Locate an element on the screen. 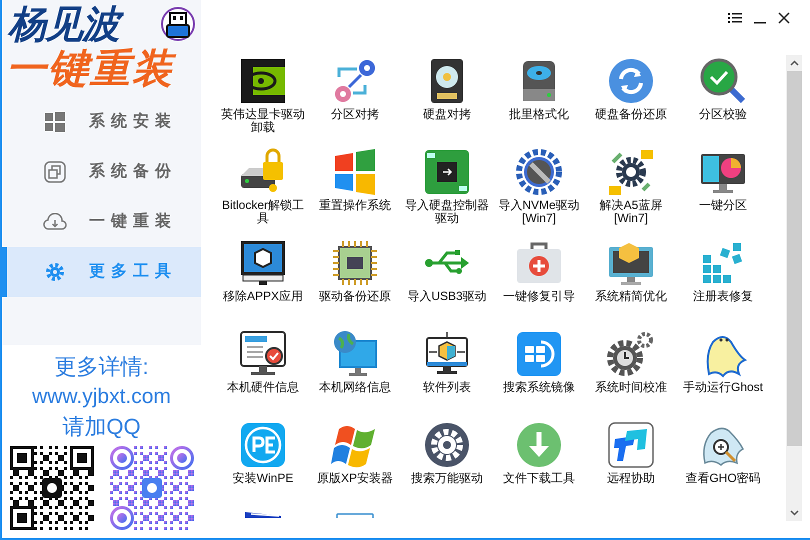  tool-item: 搜索系统镜像 is located at coordinates (539, 373).